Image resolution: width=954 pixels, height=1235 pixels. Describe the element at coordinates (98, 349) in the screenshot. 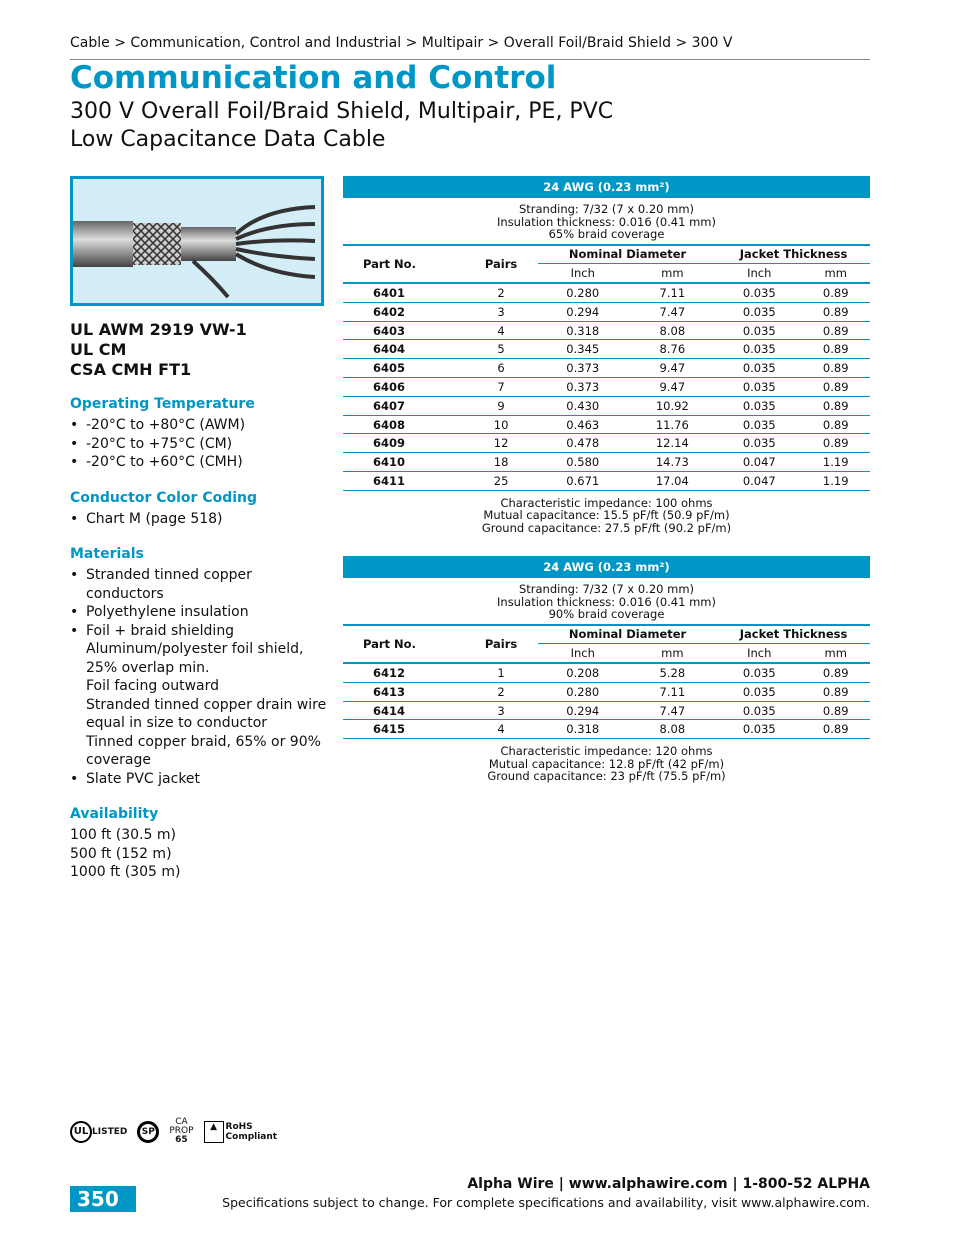

I see `cert: UL CM` at that location.